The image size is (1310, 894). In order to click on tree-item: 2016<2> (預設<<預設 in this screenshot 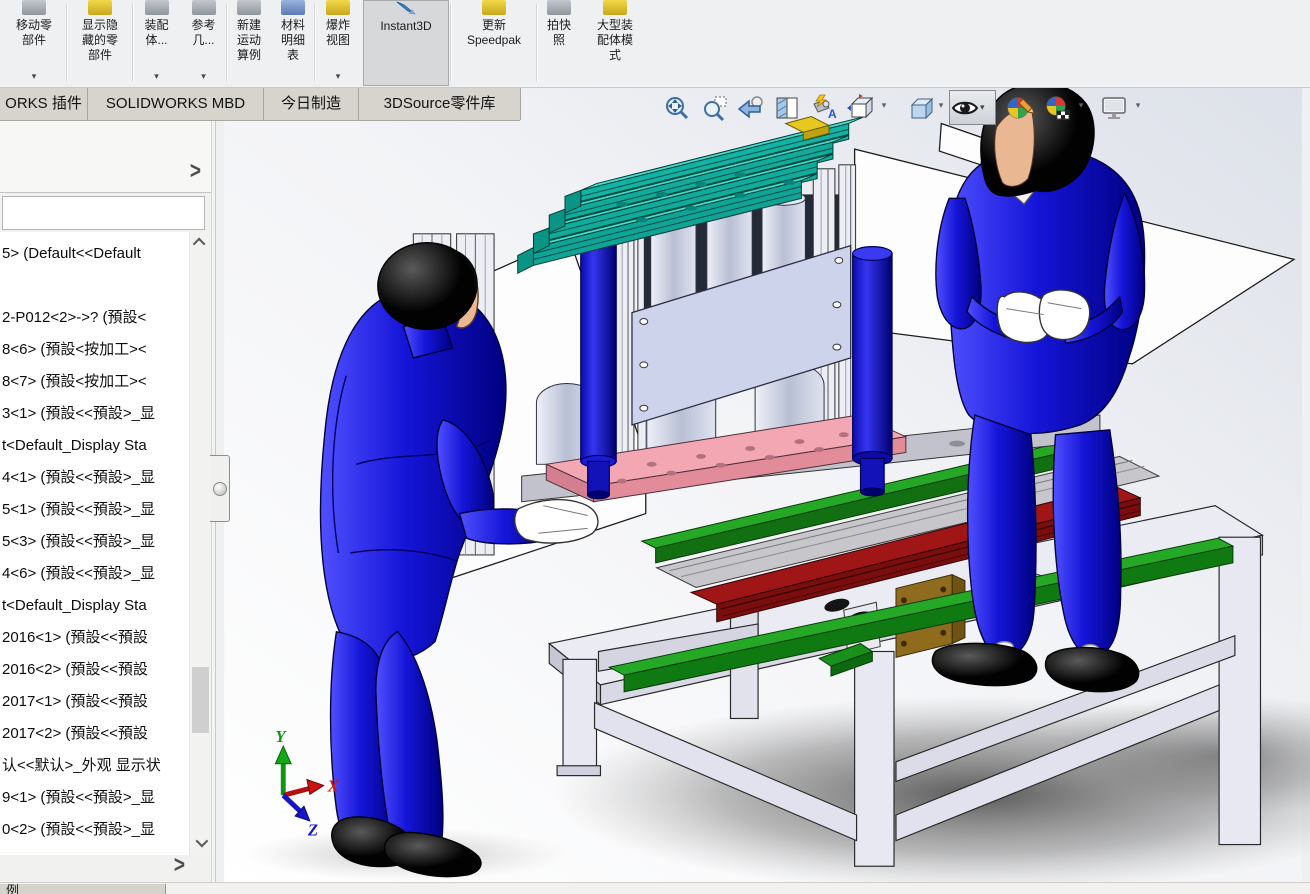, I will do `click(94, 670)`.